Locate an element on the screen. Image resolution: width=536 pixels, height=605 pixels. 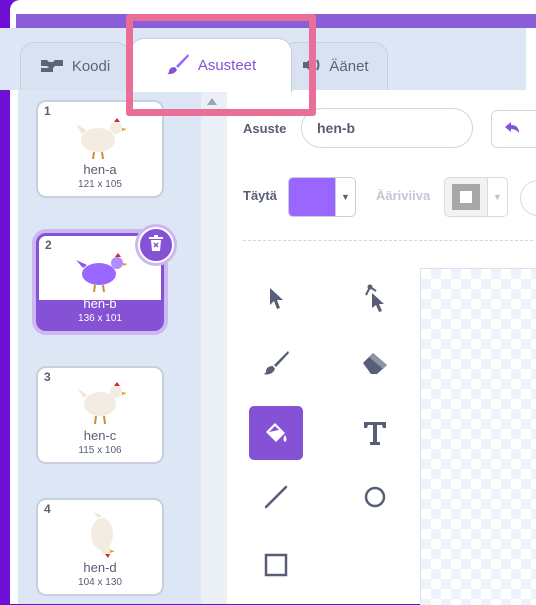
costume-number: 3 is located at coordinates (47, 377).